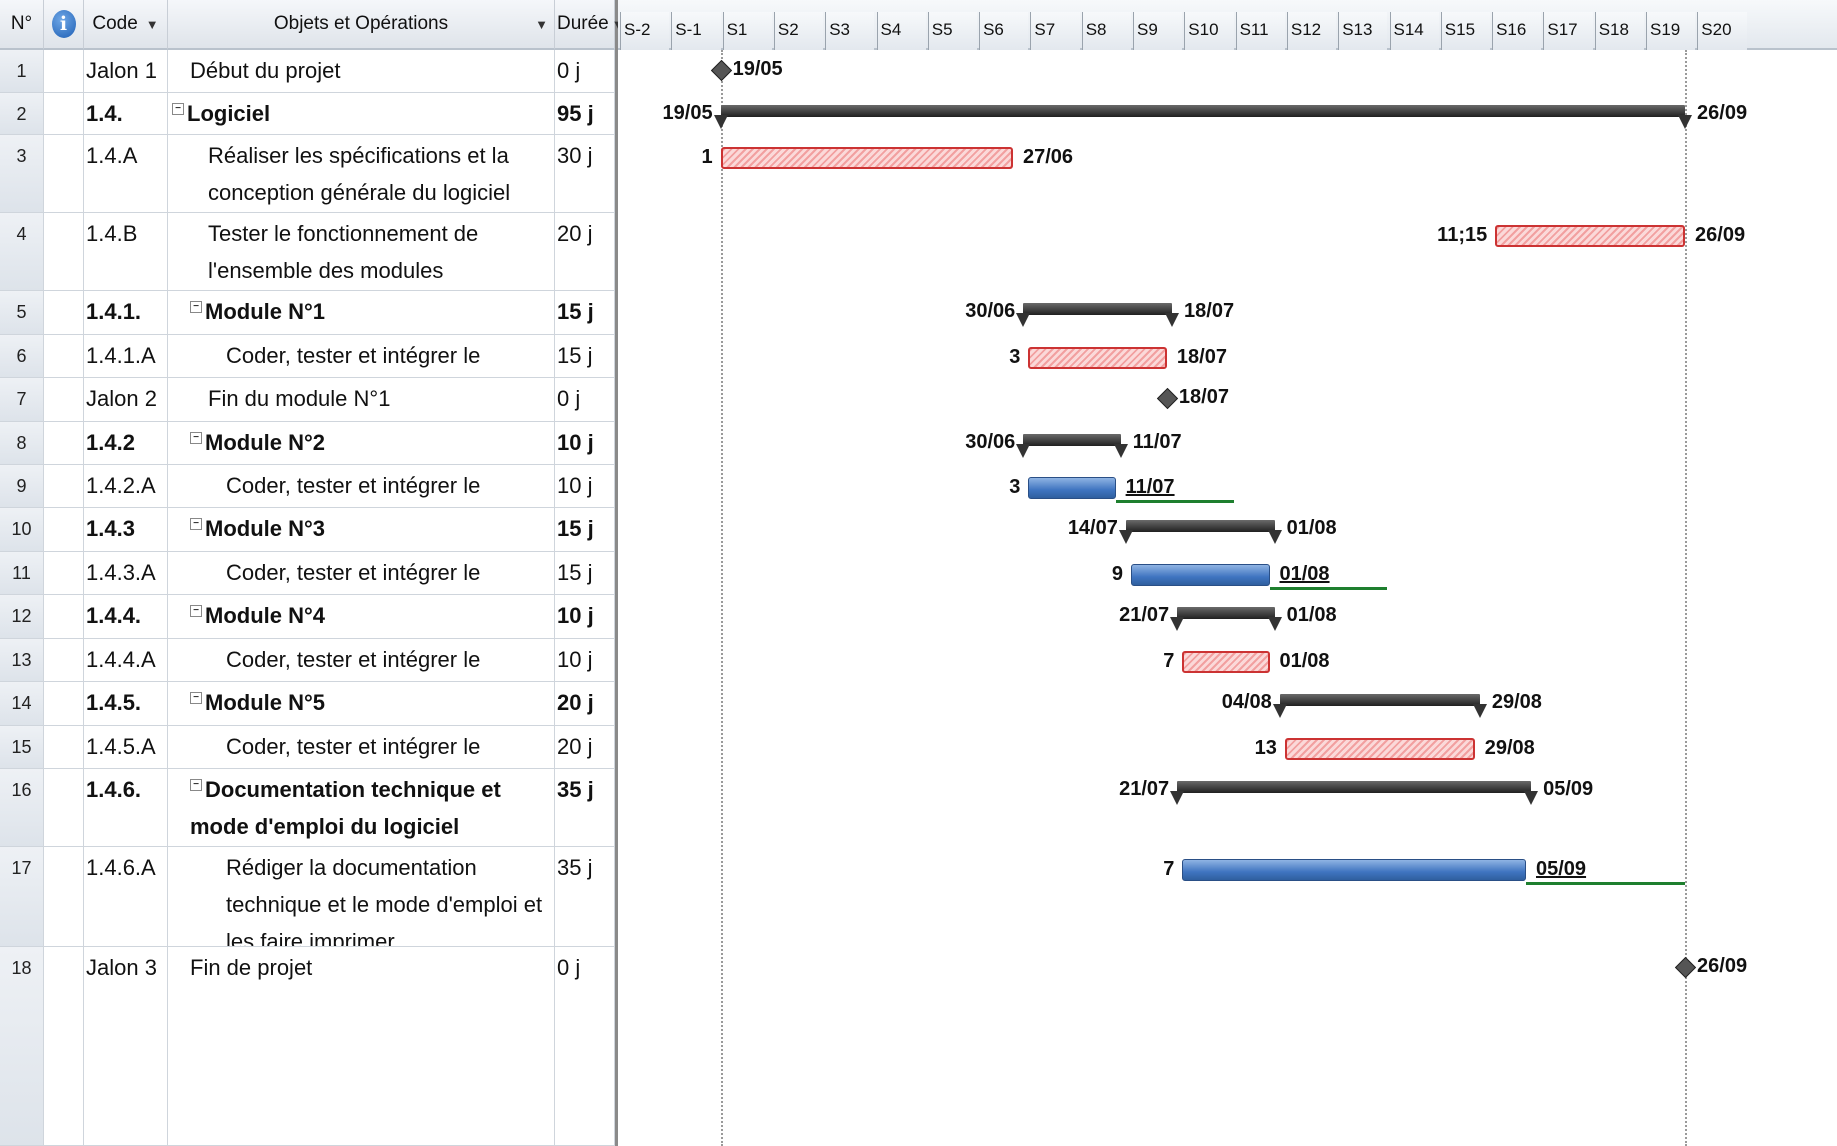 The height and width of the screenshot is (1146, 1837). Describe the element at coordinates (361, 573) in the screenshot. I see `task-name-cell: Coder, tester et intégrer le Module 3` at that location.